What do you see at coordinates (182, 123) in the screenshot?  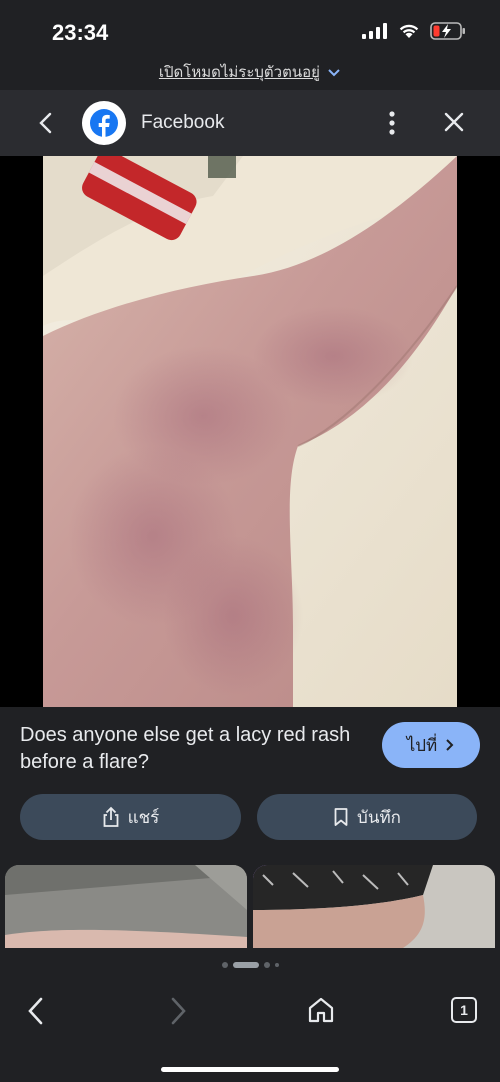 I see `site-name: Facebook` at bounding box center [182, 123].